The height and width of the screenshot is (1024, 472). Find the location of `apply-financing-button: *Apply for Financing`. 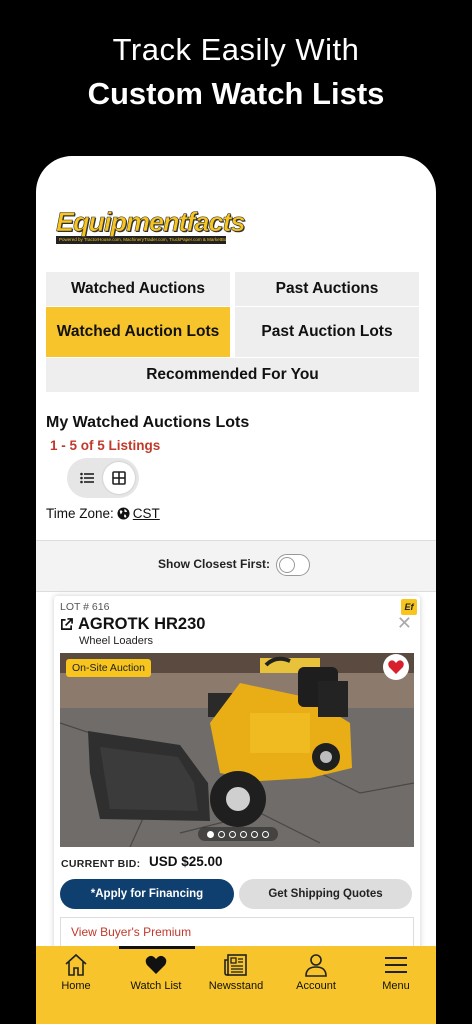

apply-financing-button: *Apply for Financing is located at coordinates (147, 894).